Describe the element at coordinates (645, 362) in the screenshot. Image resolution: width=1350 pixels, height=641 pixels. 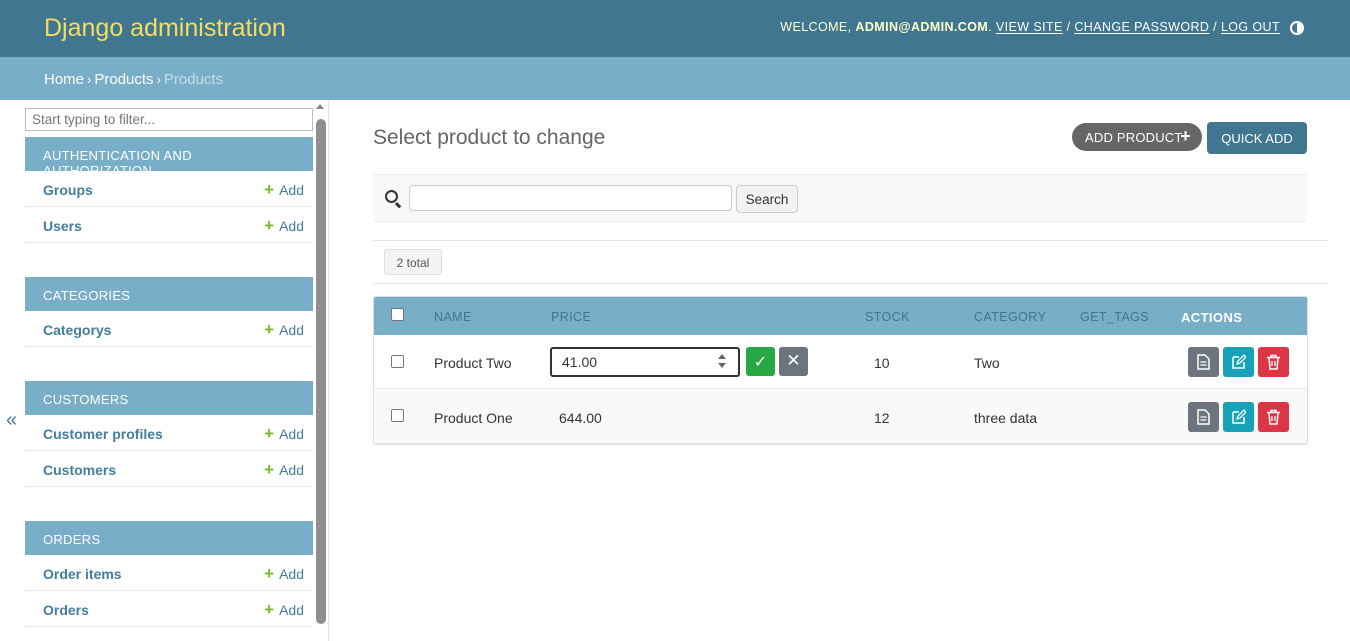
I see `price-inline-input: 41.00` at that location.